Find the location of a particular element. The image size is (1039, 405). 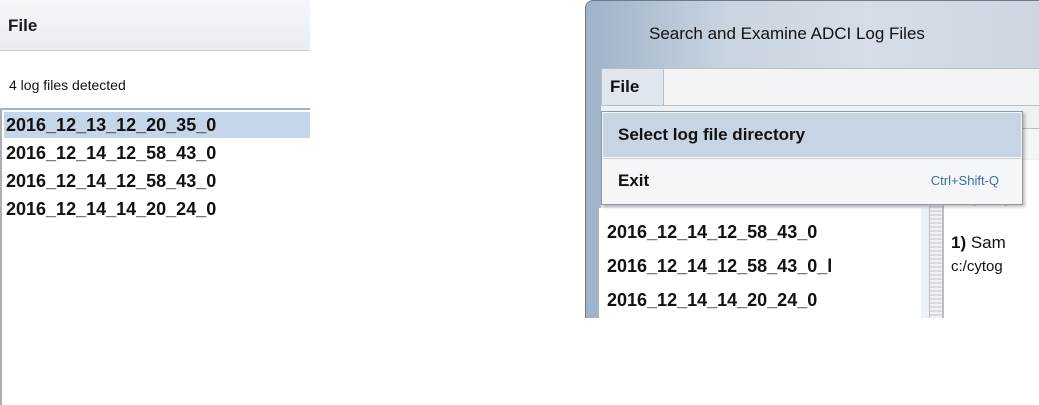

log-file-item: 2016_12_14_12_58_43_0_l is located at coordinates (719, 266).